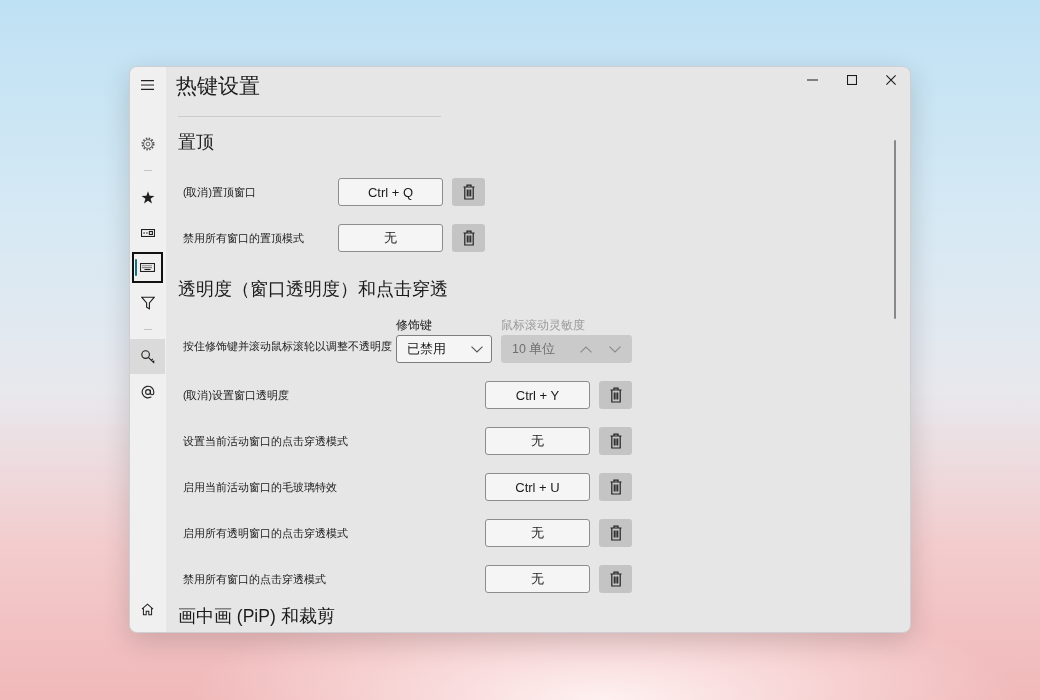 The width and height of the screenshot is (1040, 700). Describe the element at coordinates (243, 238) in the screenshot. I see `setting-label: 禁用所有窗口的置顶模式` at that location.